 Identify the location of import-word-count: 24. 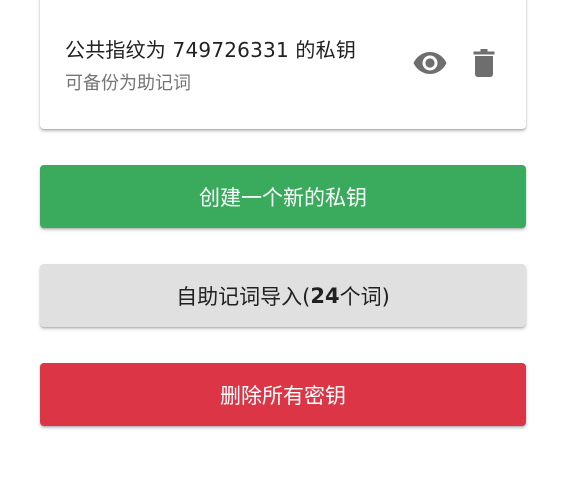
(325, 295).